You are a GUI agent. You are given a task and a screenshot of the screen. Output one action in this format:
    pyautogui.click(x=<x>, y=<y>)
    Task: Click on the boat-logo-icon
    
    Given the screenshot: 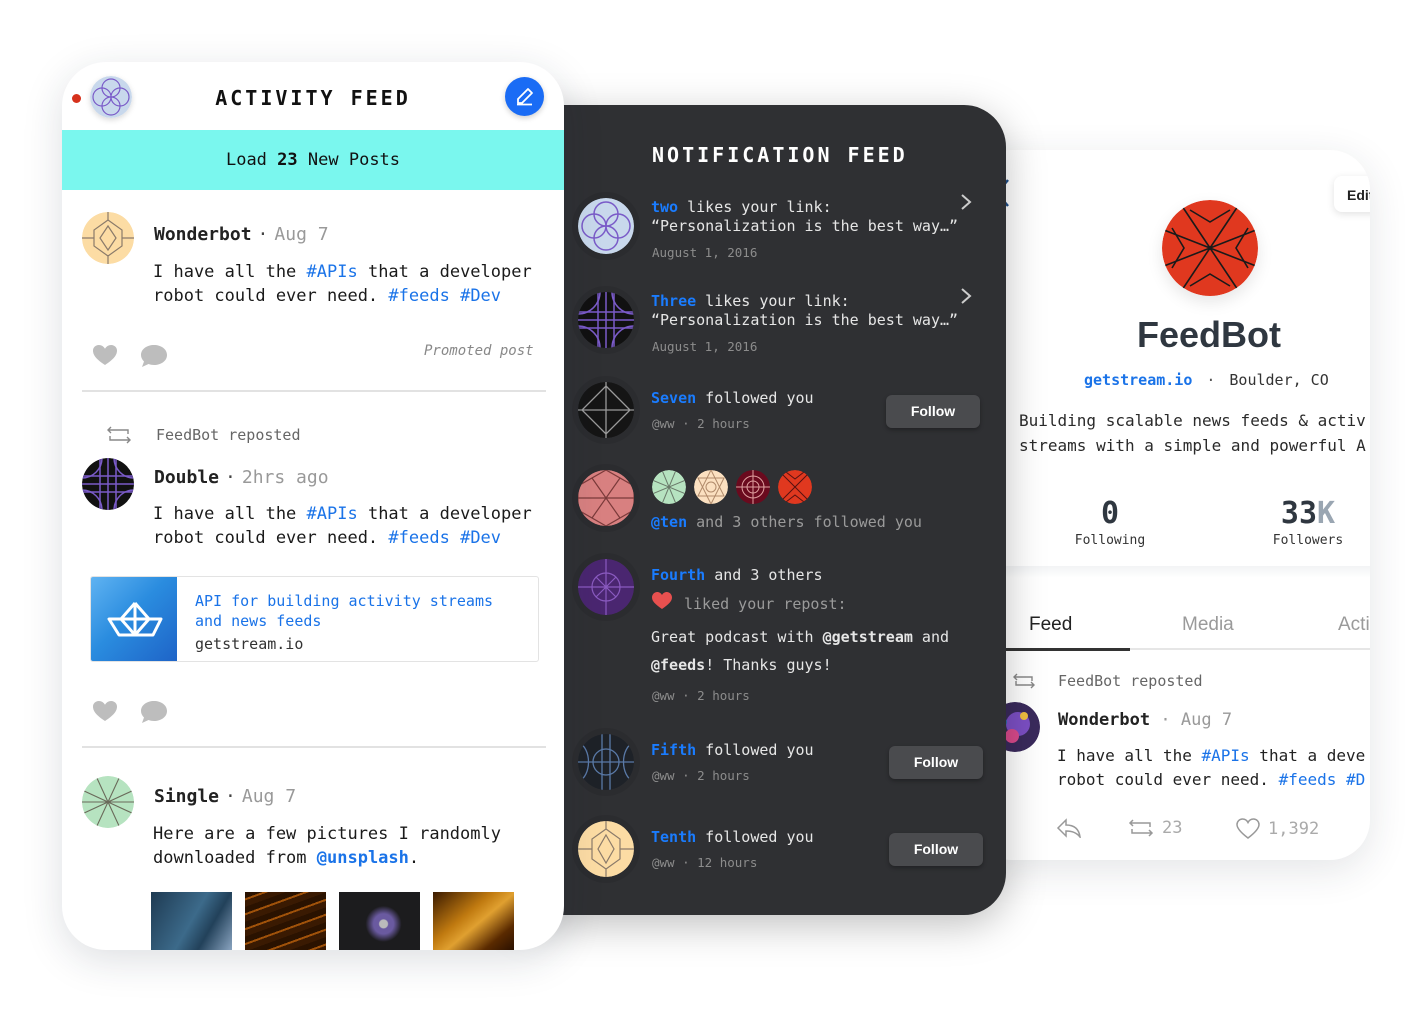 What is the action you would take?
    pyautogui.click(x=135, y=619)
    